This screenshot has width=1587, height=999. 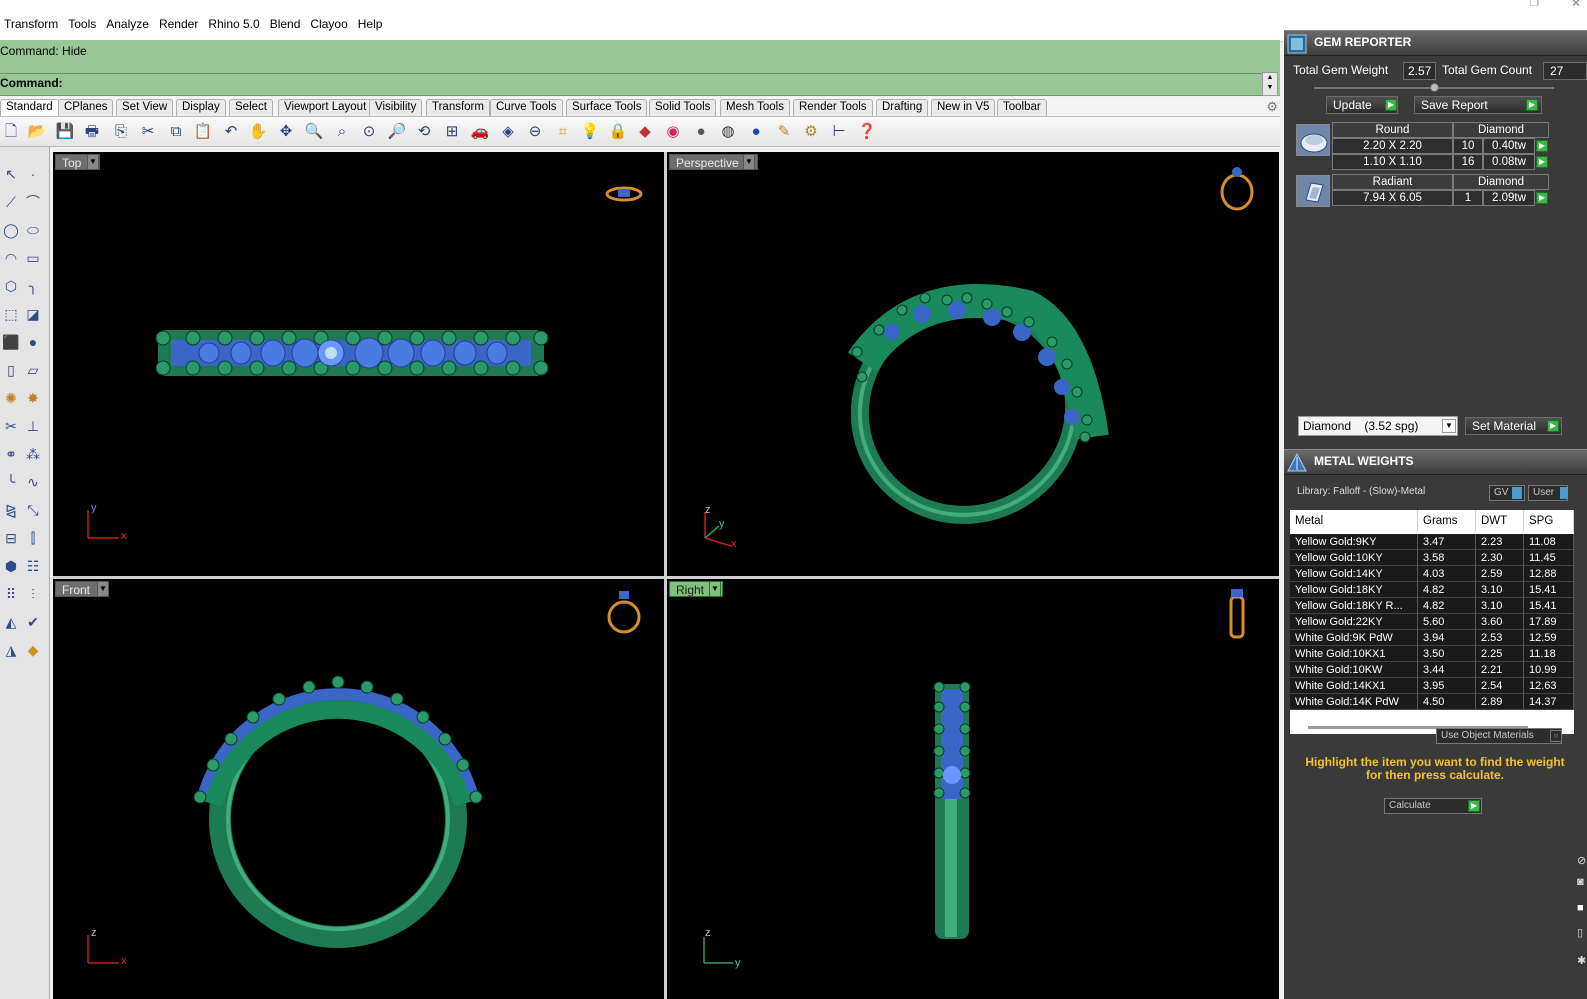 I want to click on gem-1-row-1-count: 10, so click(x=1468, y=146).